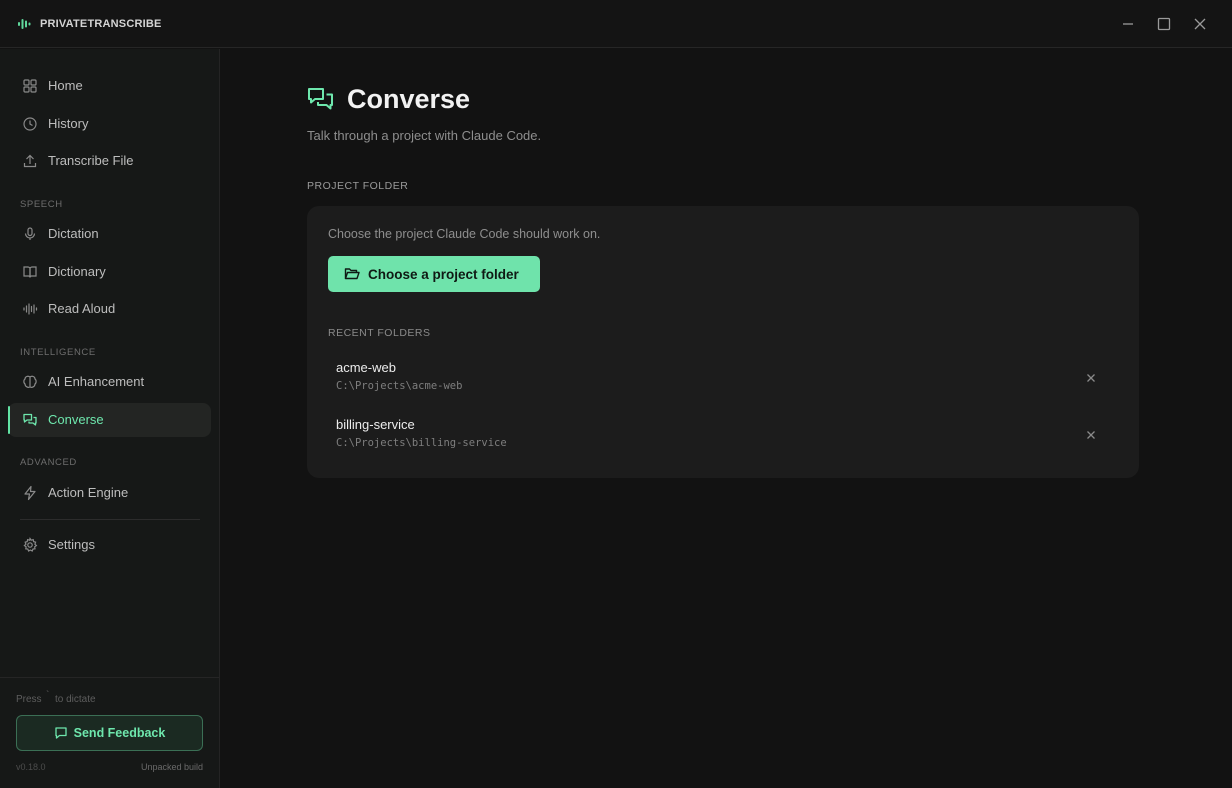 Image resolution: width=1232 pixels, height=788 pixels. What do you see at coordinates (76, 419) in the screenshot?
I see `sidebar-item-label: Converse` at bounding box center [76, 419].